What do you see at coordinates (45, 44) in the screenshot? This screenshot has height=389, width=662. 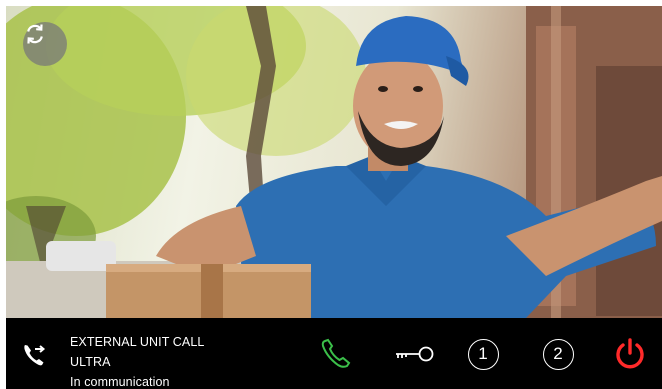 I see `rotate-camera-button` at bounding box center [45, 44].